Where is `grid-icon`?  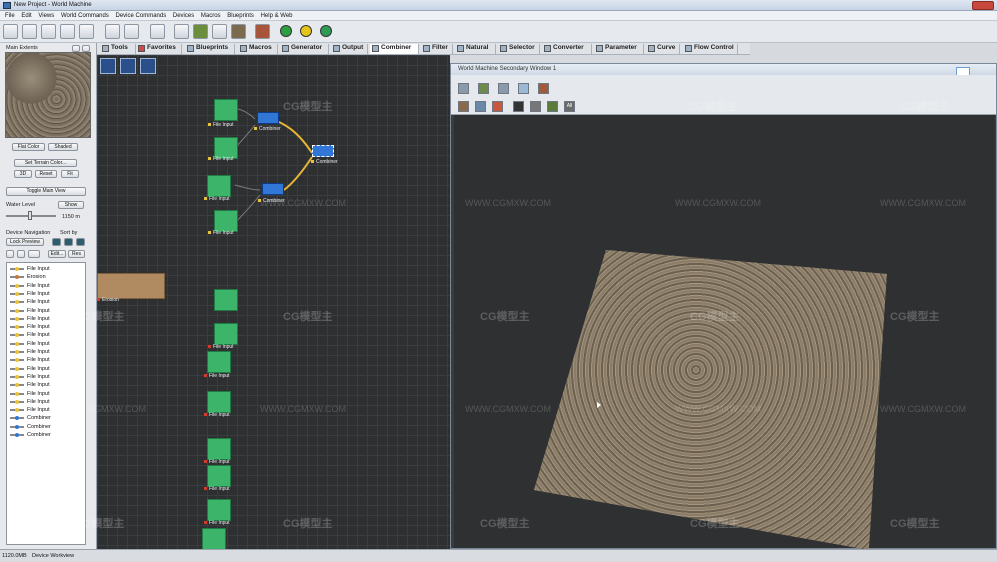
grid-icon is located at coordinates (200, 31).